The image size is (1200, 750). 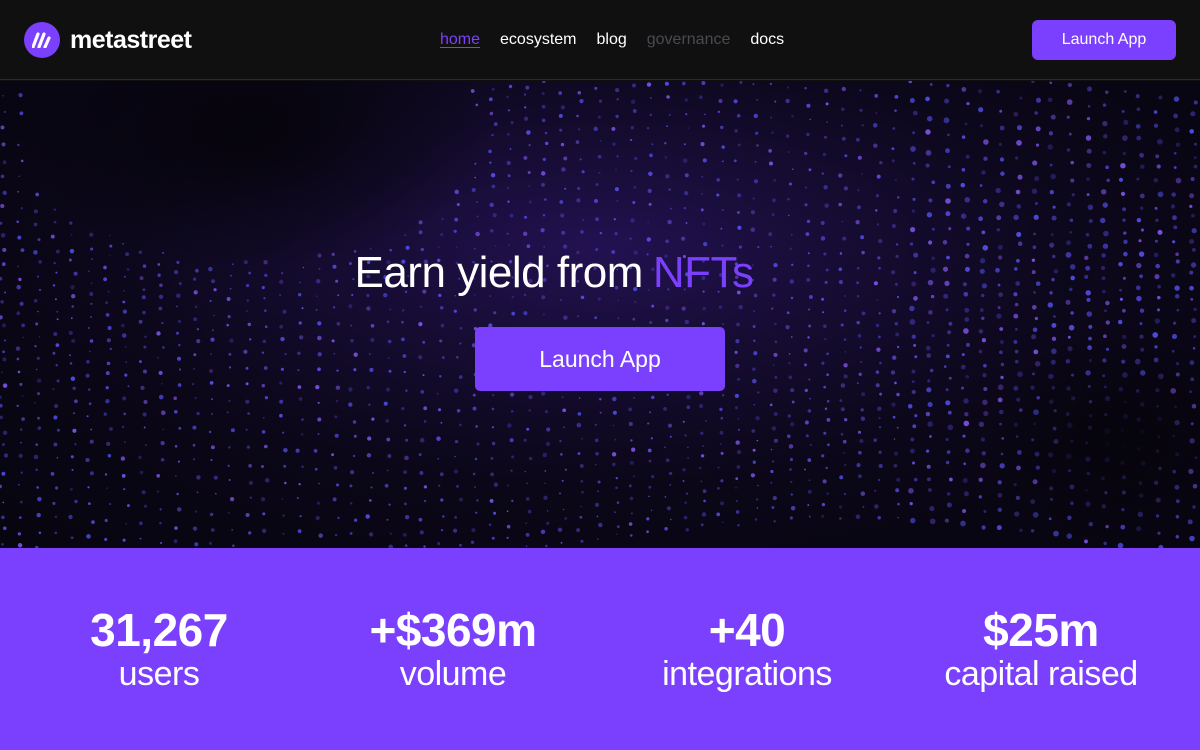 What do you see at coordinates (538, 40) in the screenshot?
I see `nav-item-ecosystem: ecosystem` at bounding box center [538, 40].